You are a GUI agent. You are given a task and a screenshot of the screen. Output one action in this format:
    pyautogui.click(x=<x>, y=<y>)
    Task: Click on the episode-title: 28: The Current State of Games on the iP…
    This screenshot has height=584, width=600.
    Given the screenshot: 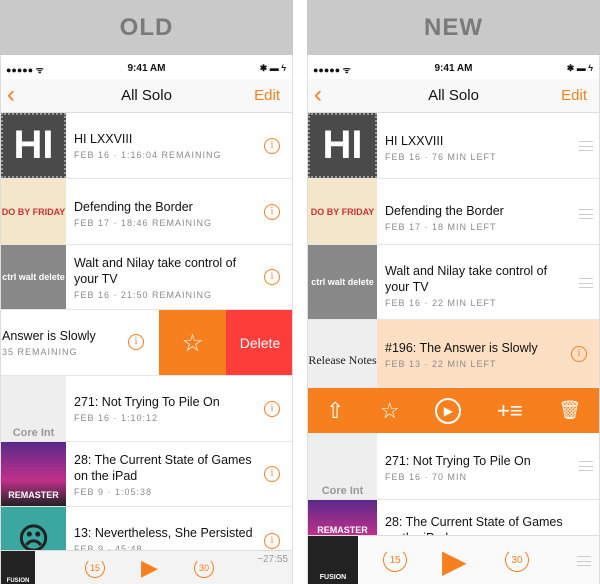 What is the action you would take?
    pyautogui.click(x=163, y=468)
    